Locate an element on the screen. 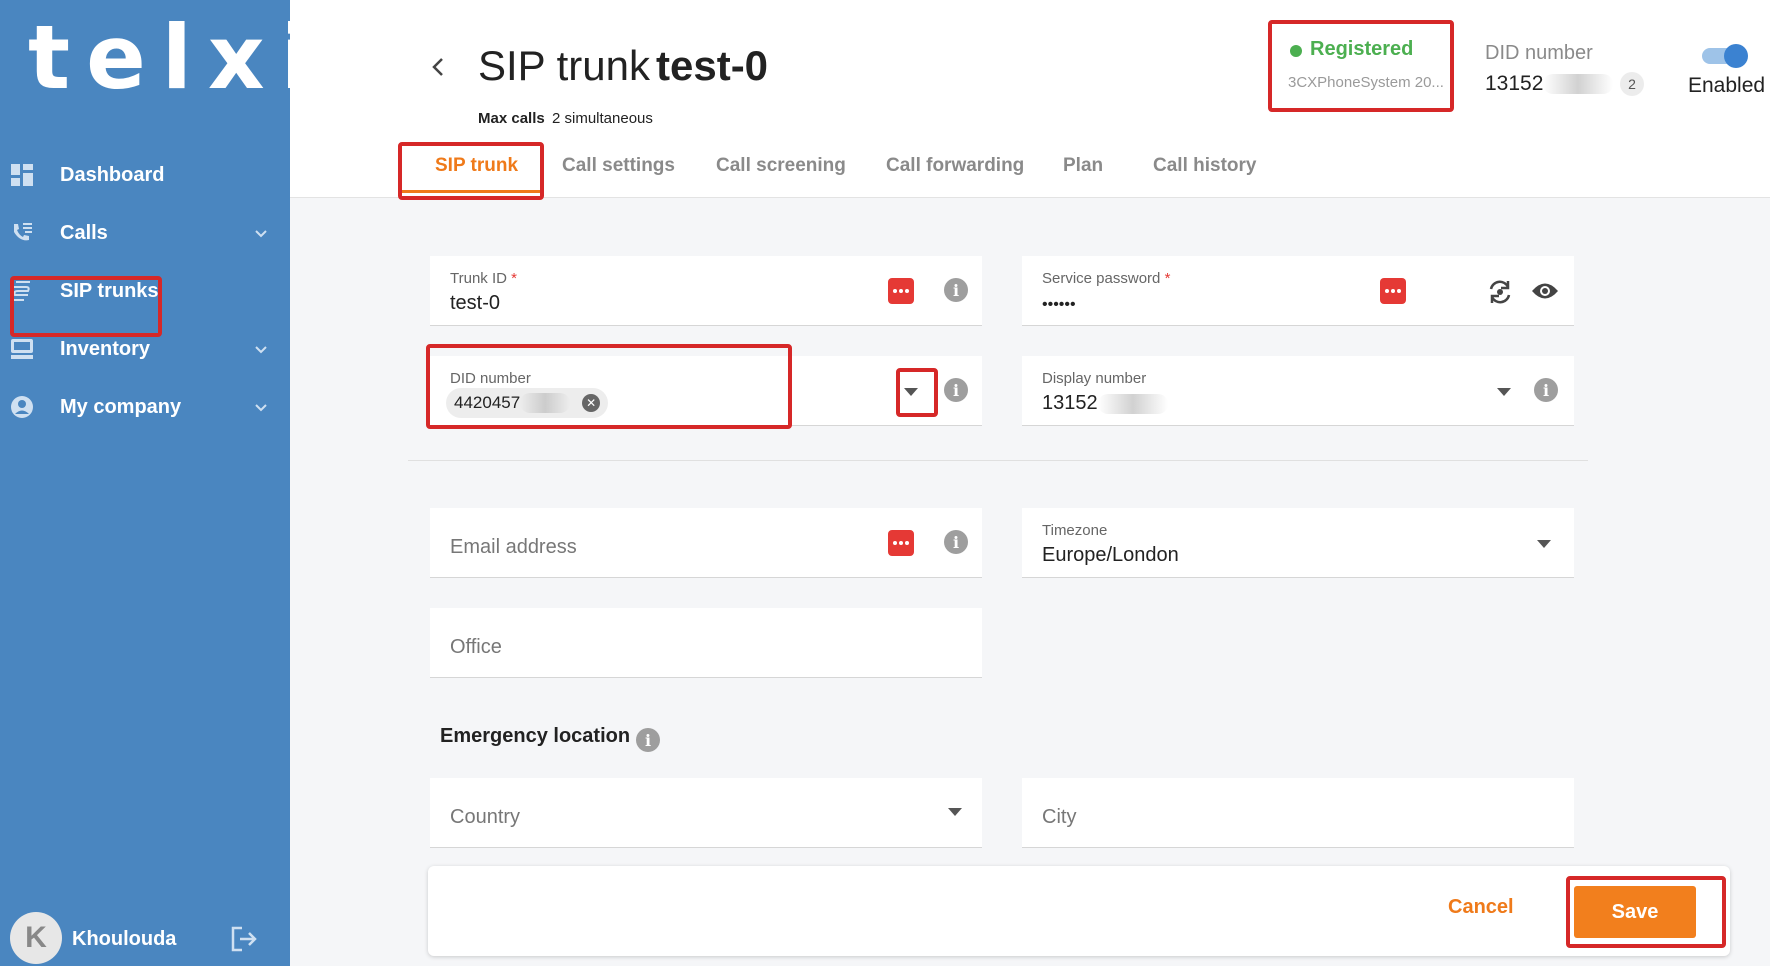 This screenshot has width=1770, height=966. timezone-label: Timezone is located at coordinates (1075, 530).